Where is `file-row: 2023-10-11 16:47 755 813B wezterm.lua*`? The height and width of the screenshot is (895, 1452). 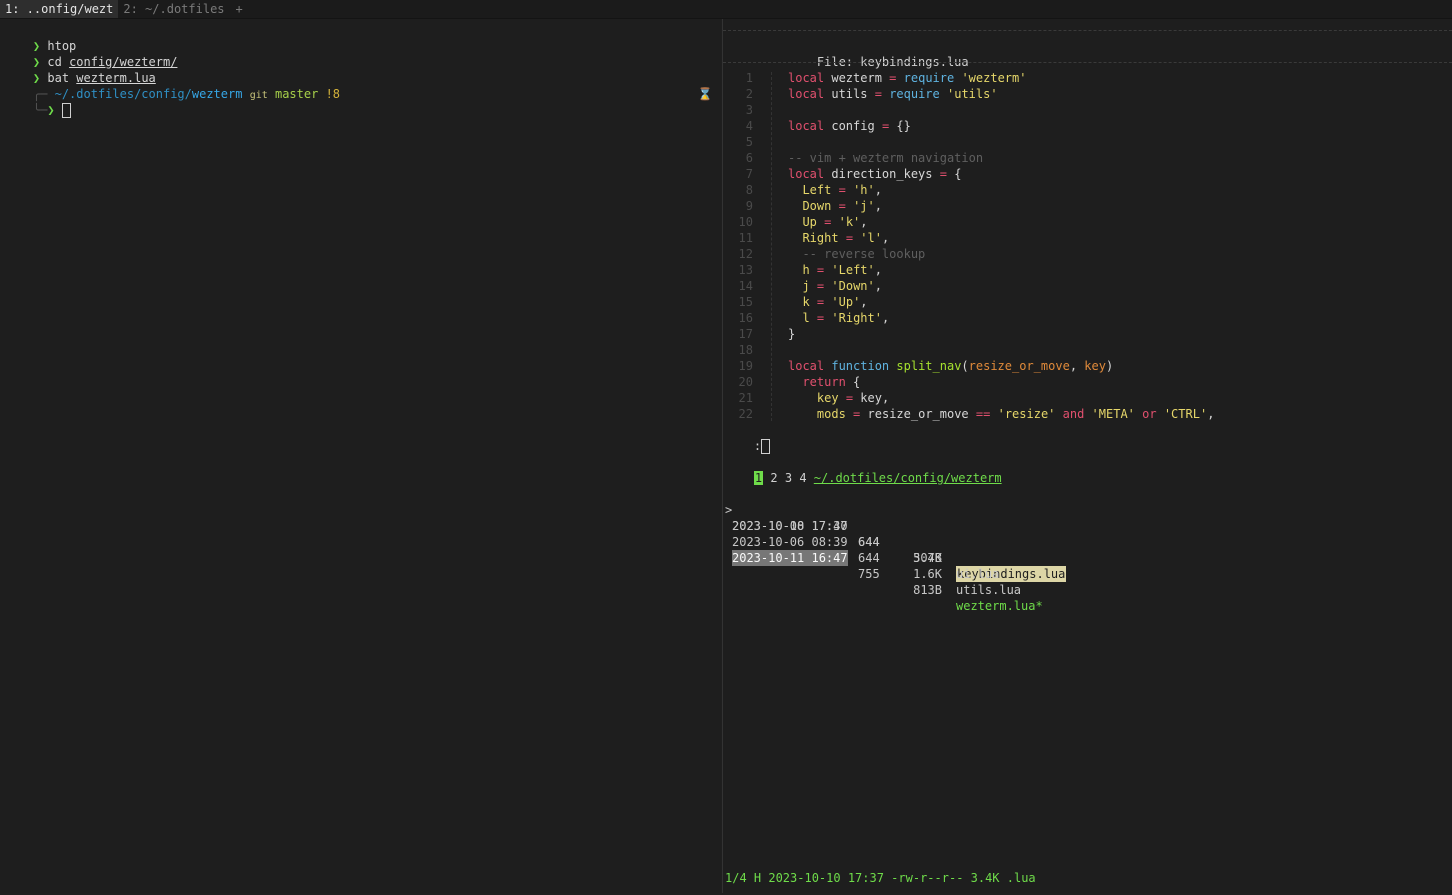
file-row: 2023-10-11 16:47 755 813B wezterm.lua* is located at coordinates (883, 573).